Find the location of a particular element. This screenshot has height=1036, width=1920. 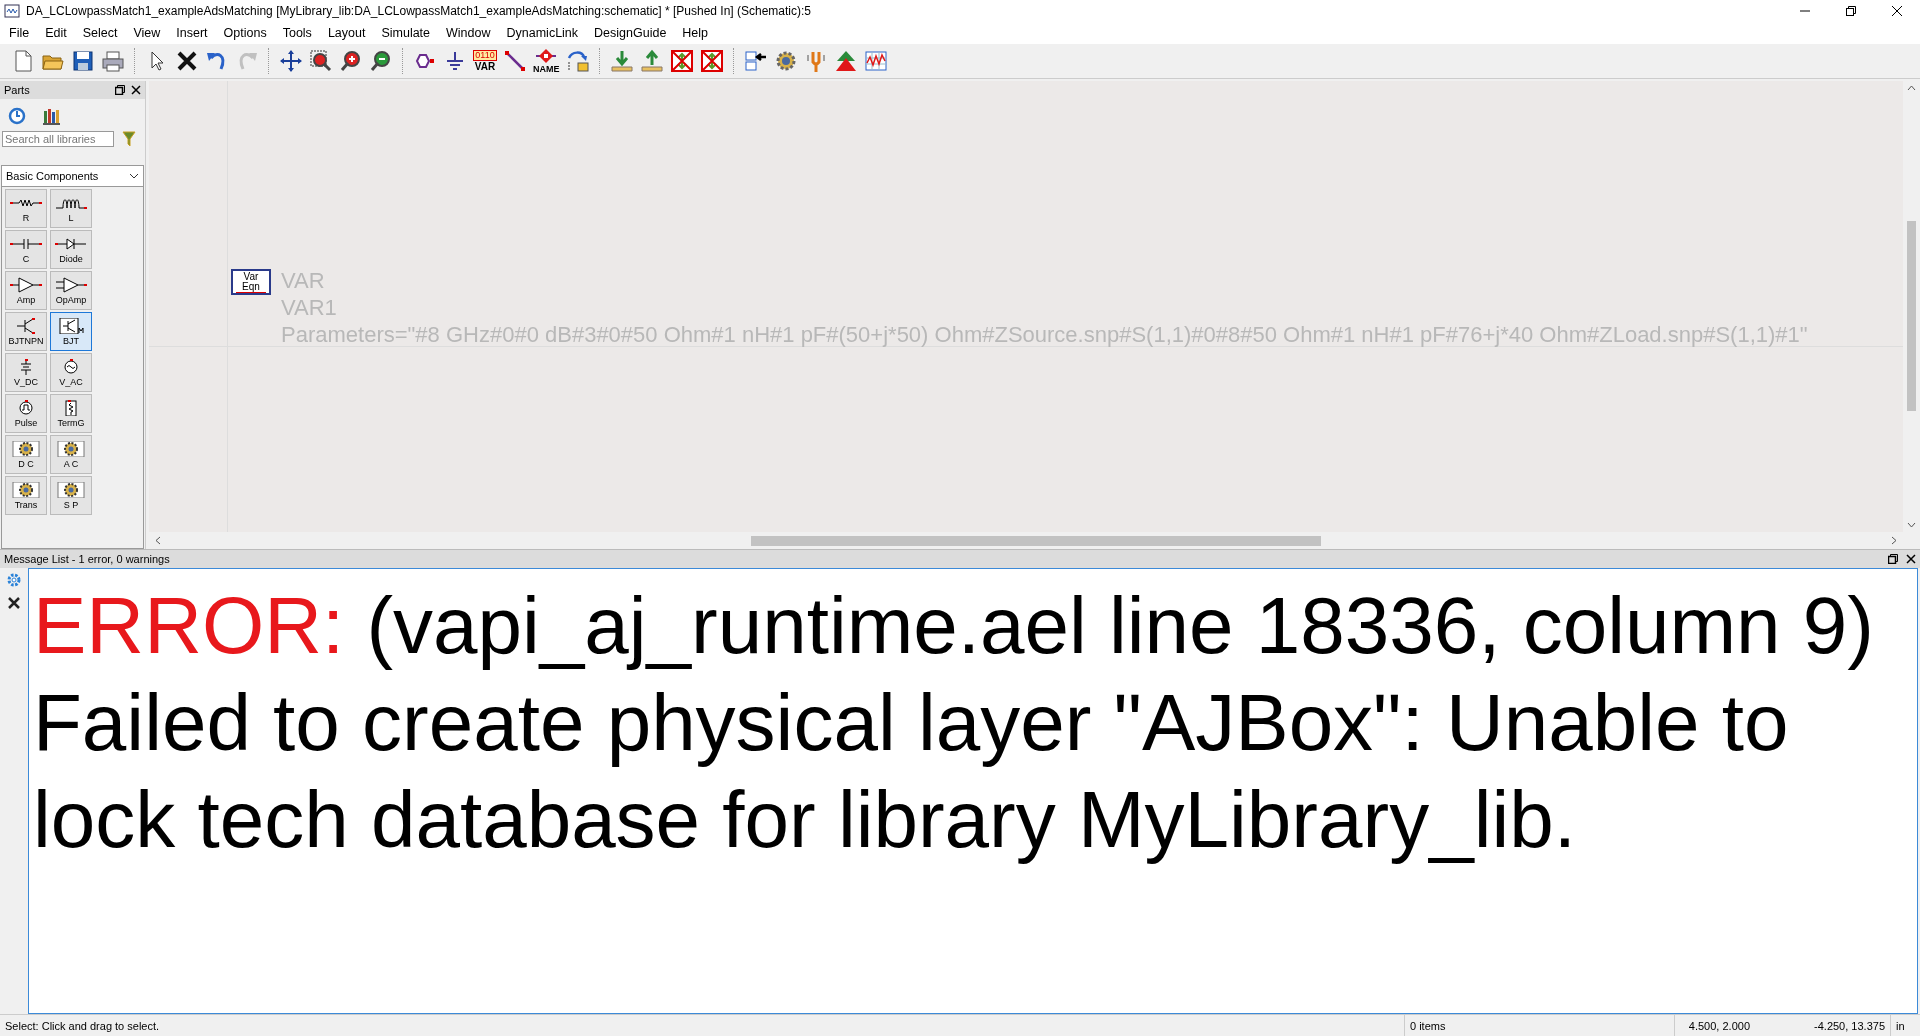

chevron-icon is located at coordinates (134, 176).